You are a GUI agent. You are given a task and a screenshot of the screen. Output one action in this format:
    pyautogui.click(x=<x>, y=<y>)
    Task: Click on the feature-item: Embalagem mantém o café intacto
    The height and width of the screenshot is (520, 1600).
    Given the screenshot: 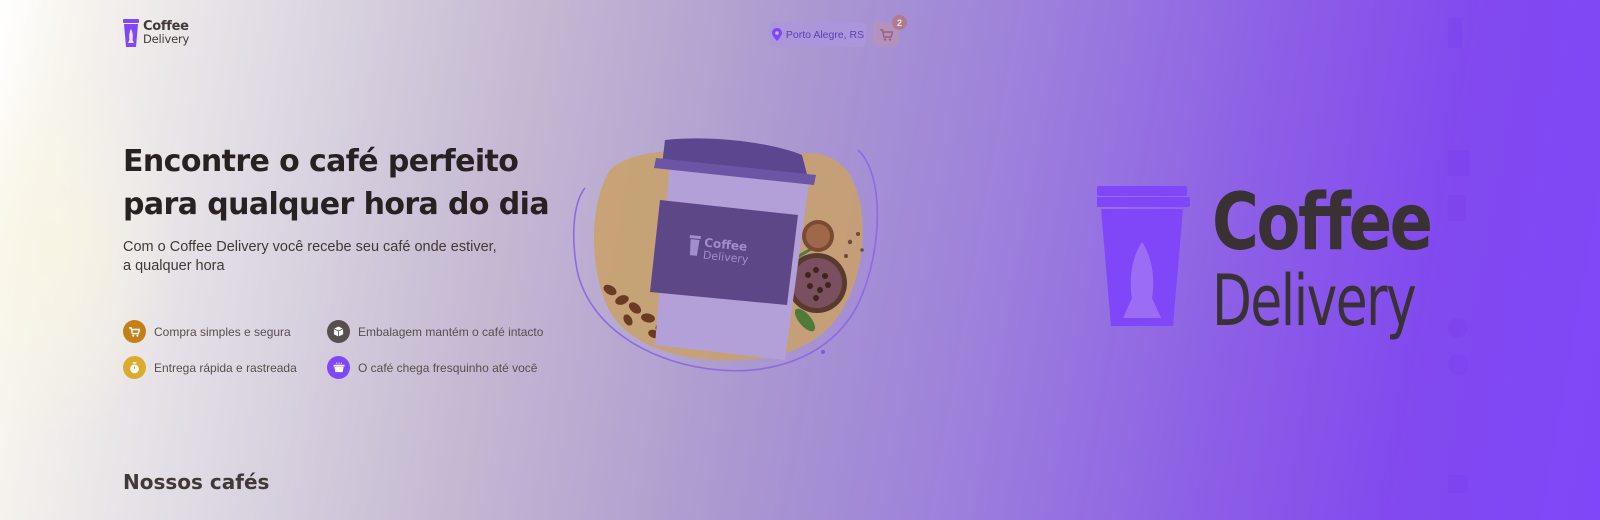 What is the action you would take?
    pyautogui.click(x=435, y=331)
    